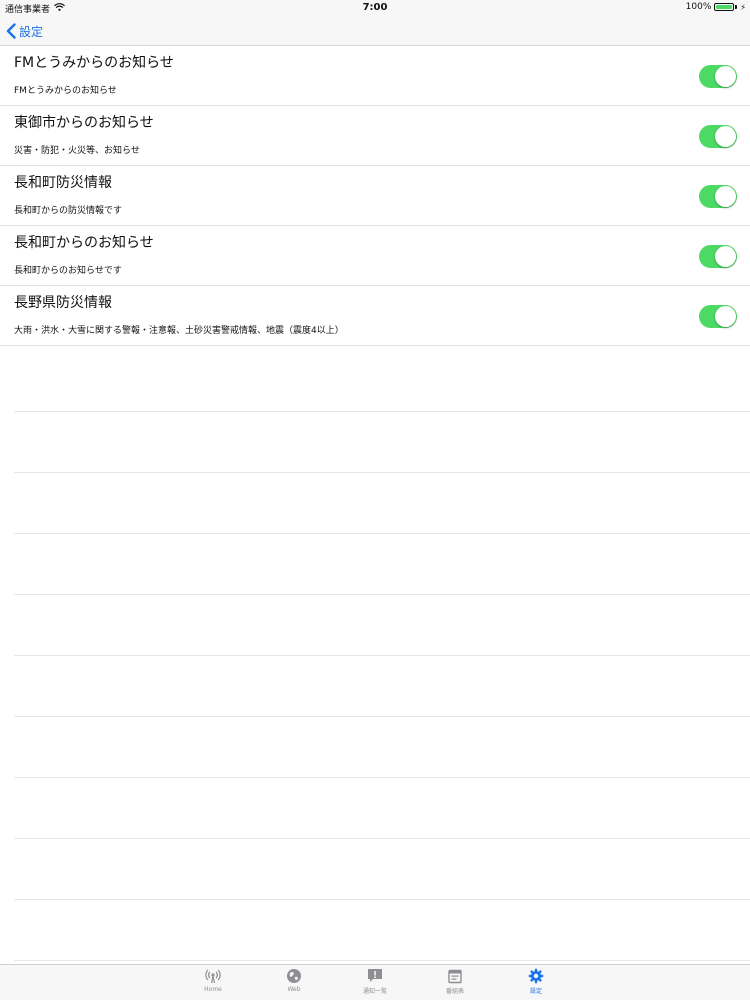  What do you see at coordinates (294, 984) in the screenshot?
I see `tab-web: Web` at bounding box center [294, 984].